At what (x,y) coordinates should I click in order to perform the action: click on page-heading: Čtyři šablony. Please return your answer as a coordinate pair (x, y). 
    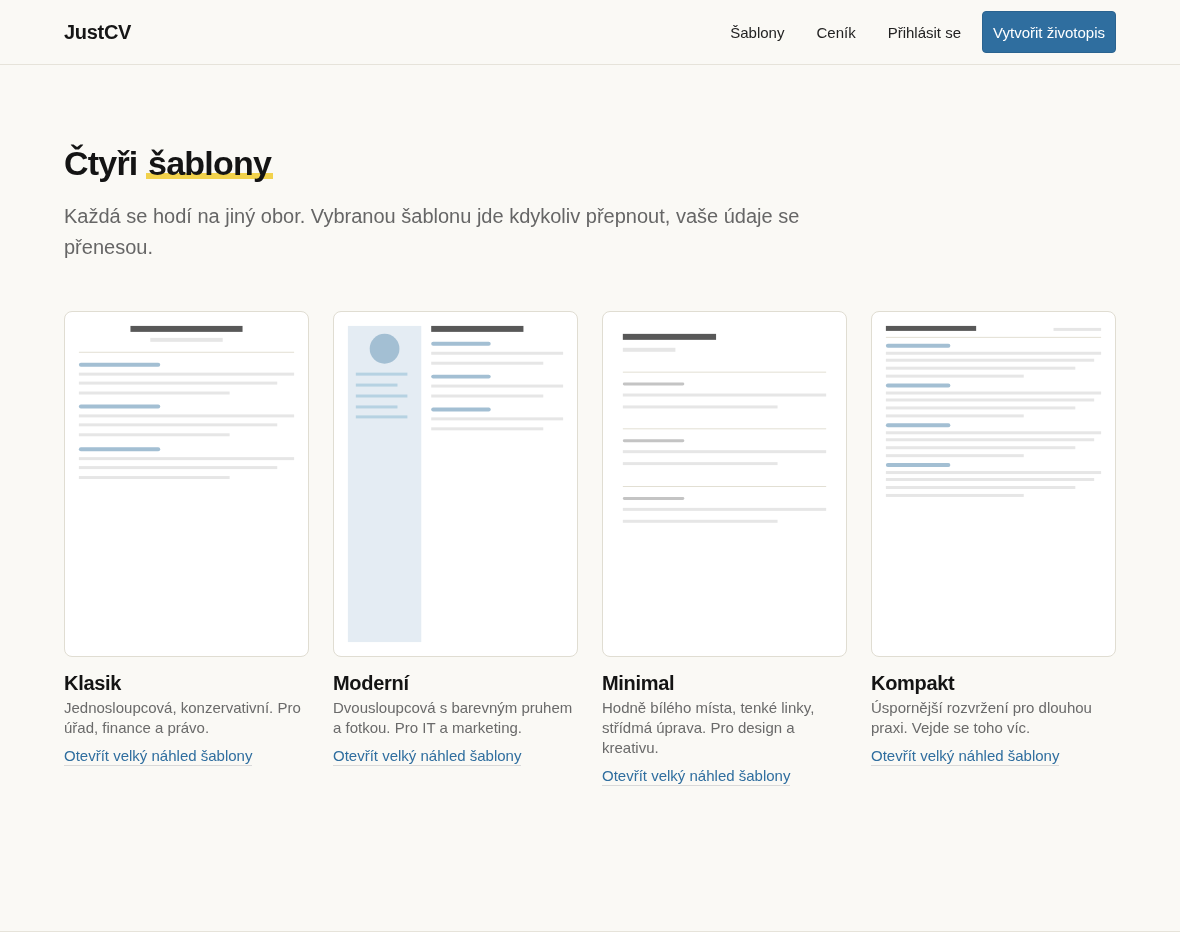
    Looking at the image, I should click on (168, 163).